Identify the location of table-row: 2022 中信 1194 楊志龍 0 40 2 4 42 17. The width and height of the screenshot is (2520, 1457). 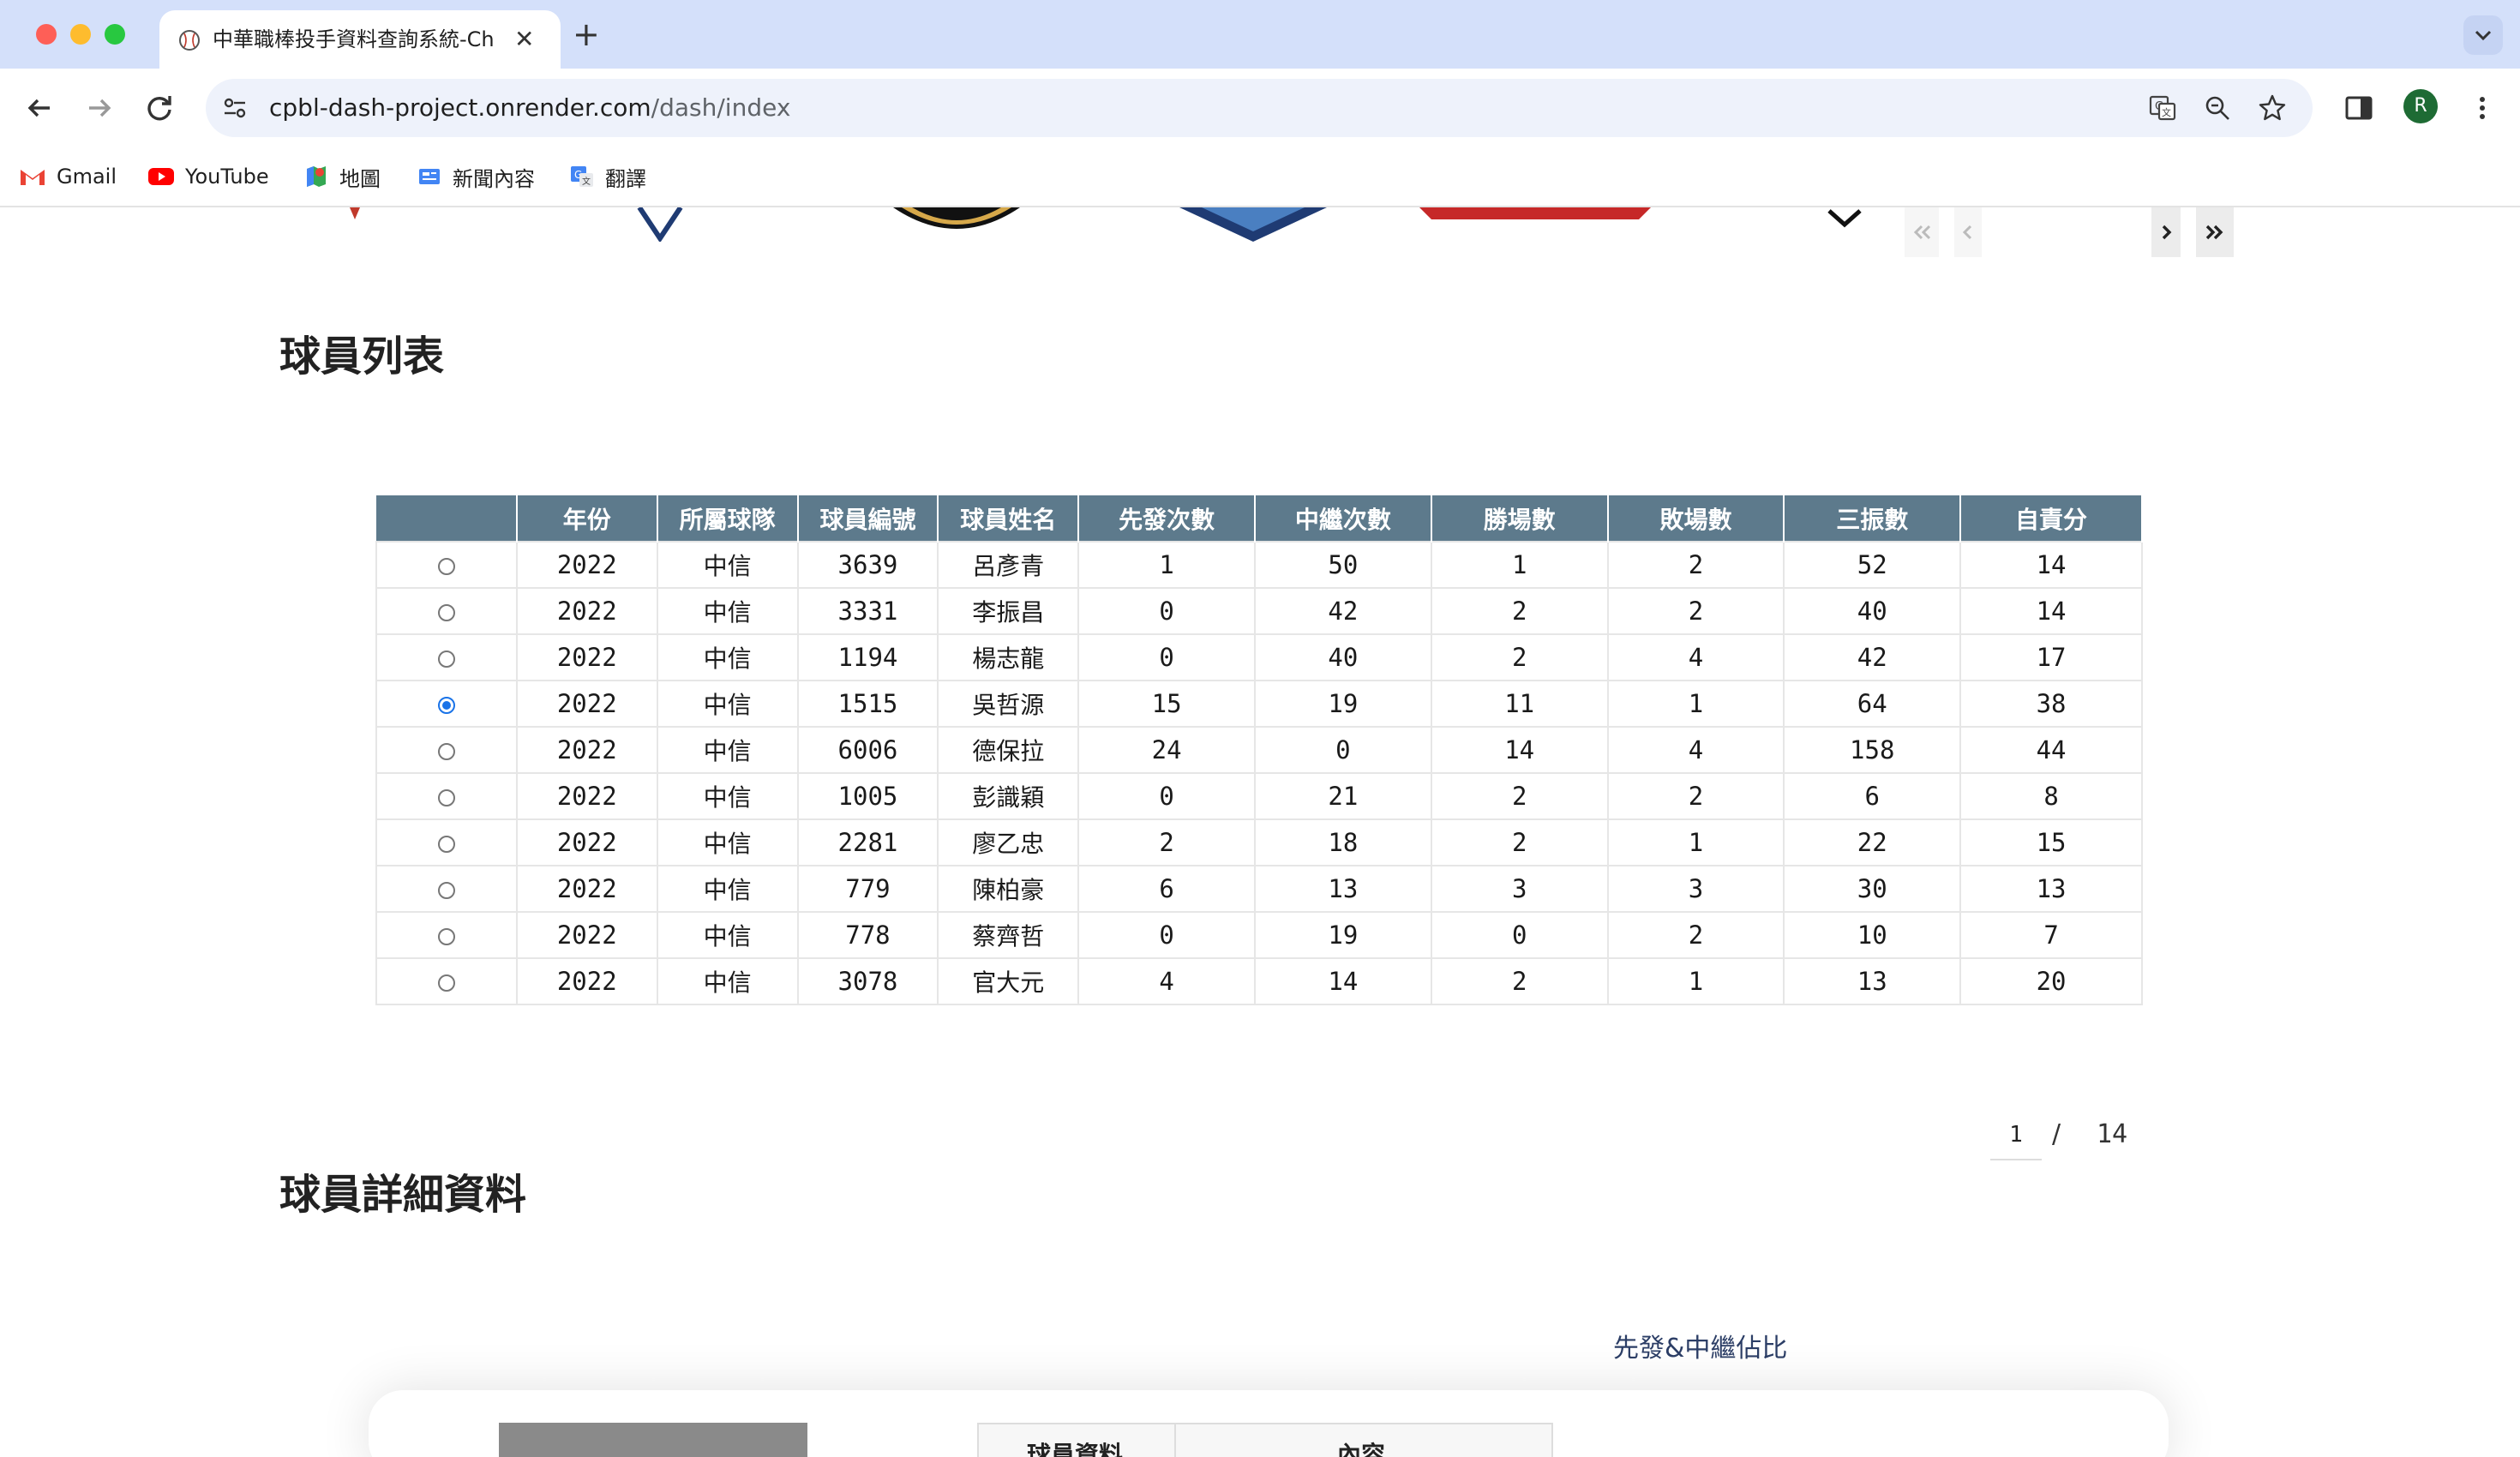
(1259, 657).